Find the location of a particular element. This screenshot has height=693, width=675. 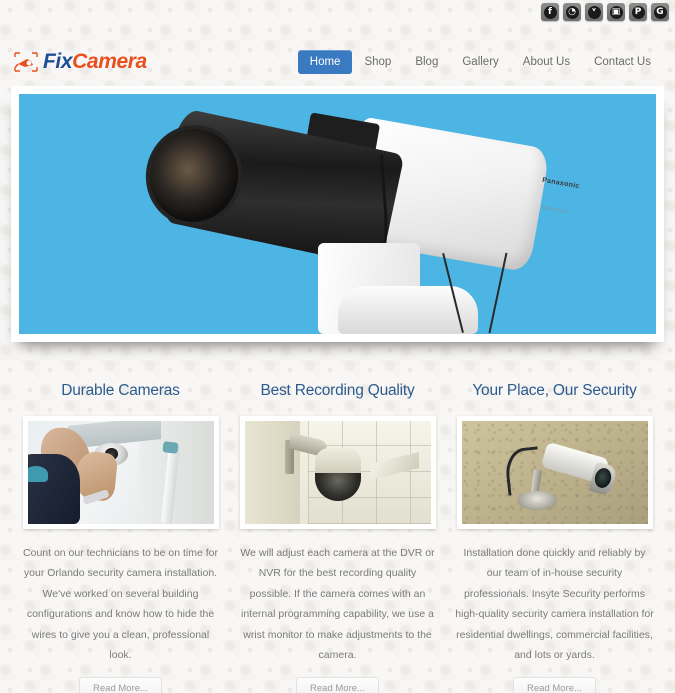

social-link-facebook: f is located at coordinates (550, 12).